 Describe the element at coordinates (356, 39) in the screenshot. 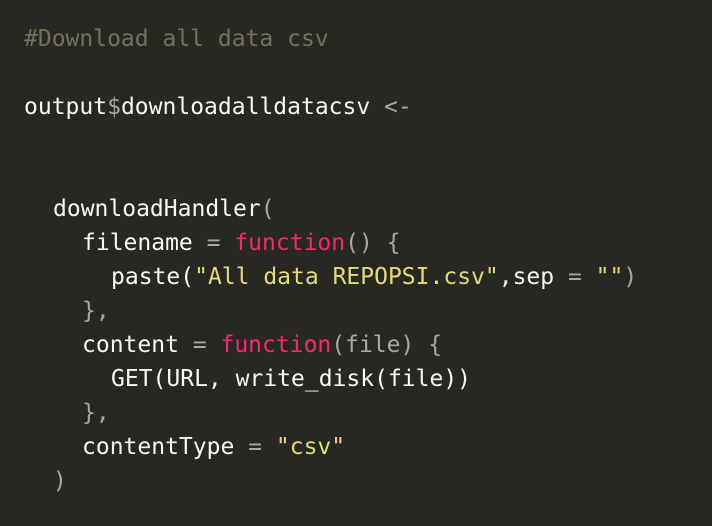

I see `code-line-1: #Download all data csv` at that location.